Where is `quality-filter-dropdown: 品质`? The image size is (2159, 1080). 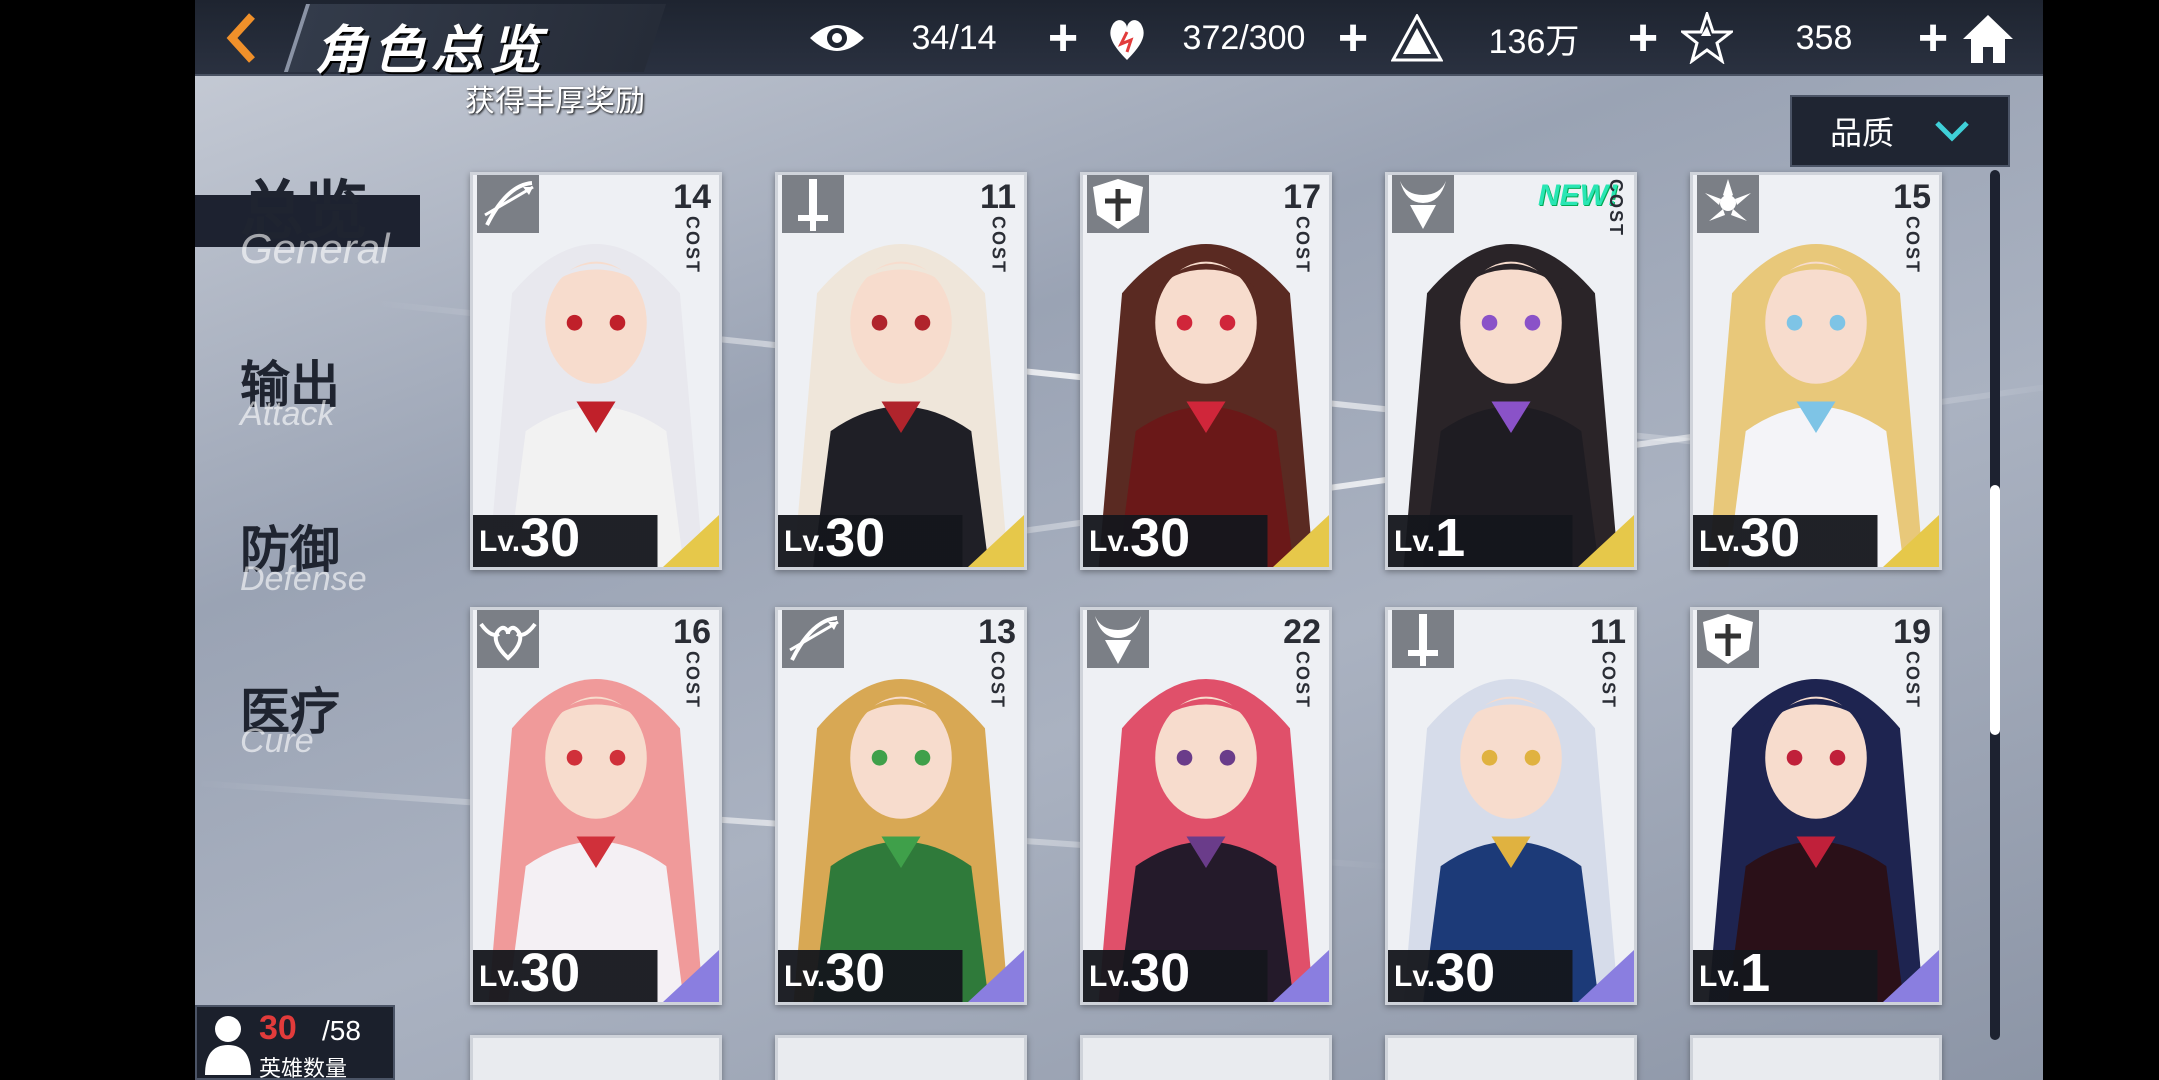 quality-filter-dropdown: 品质 is located at coordinates (1900, 131).